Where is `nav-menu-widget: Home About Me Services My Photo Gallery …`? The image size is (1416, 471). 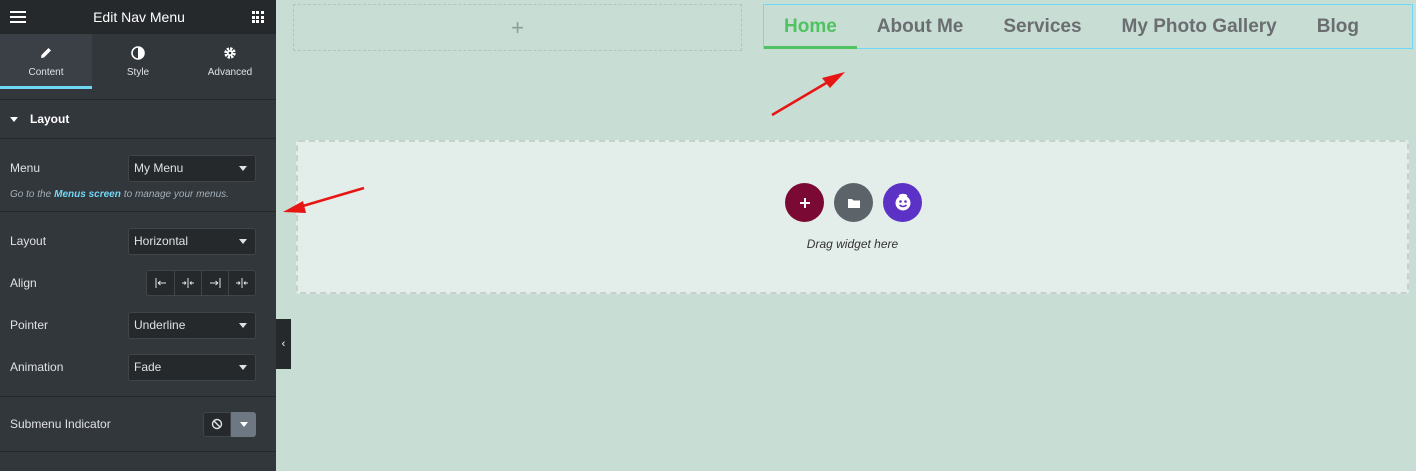
nav-menu-widget: Home About Me Services My Photo Gallery … is located at coordinates (1088, 26).